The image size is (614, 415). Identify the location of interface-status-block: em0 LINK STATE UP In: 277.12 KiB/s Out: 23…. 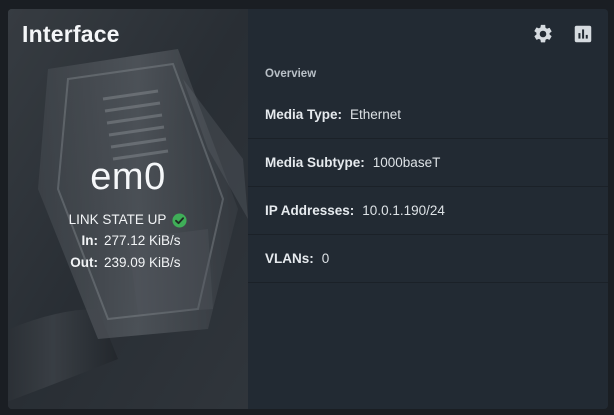
(128, 214).